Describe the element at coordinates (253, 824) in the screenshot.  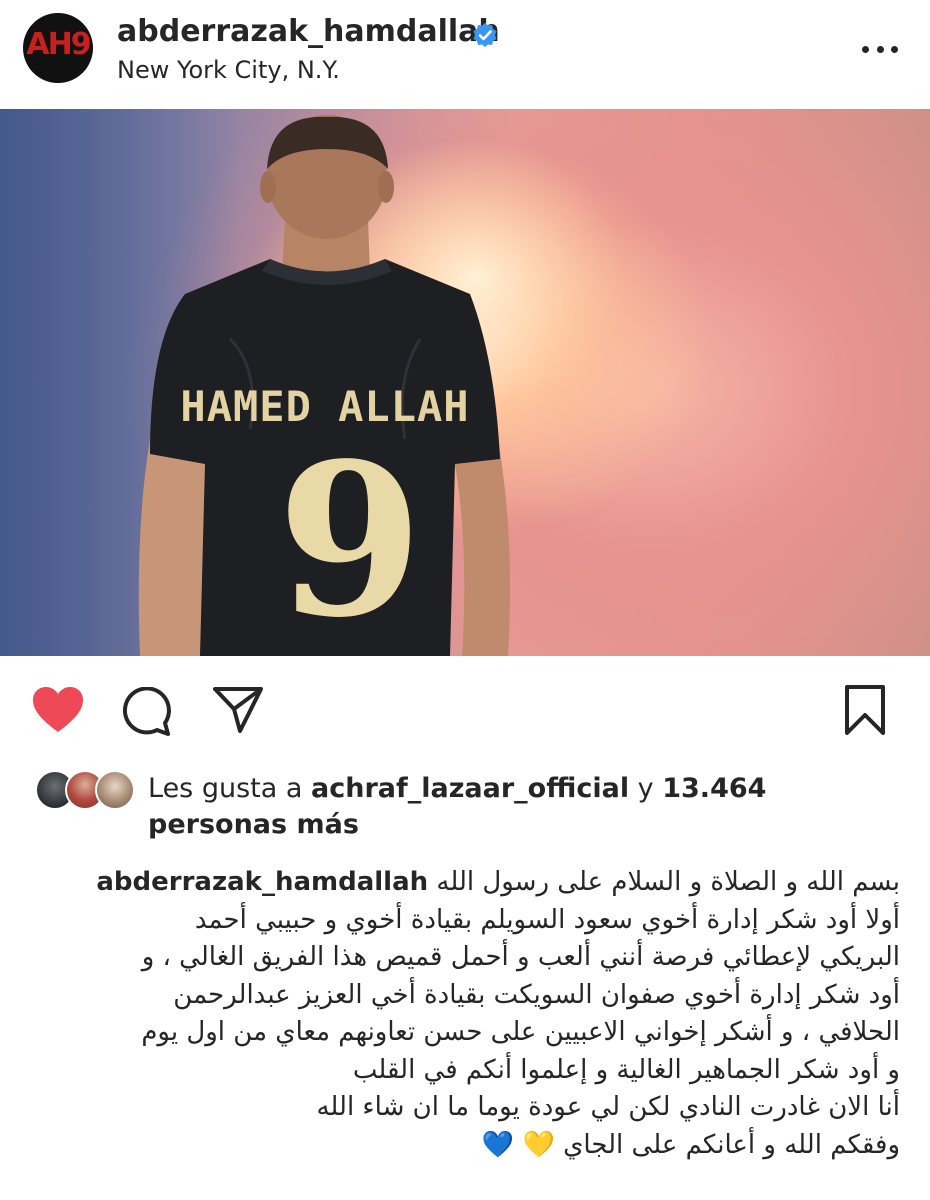
I see `likes-suffix: personas más` at that location.